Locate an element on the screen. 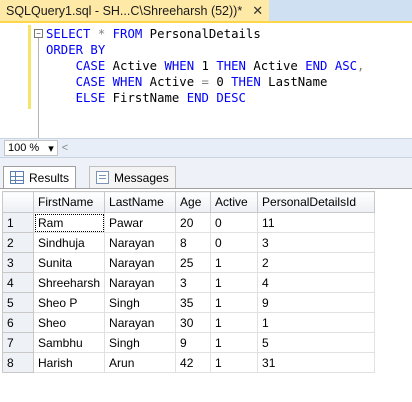 Image resolution: width=412 pixels, height=402 pixels. row-number: 8 is located at coordinates (18, 362).